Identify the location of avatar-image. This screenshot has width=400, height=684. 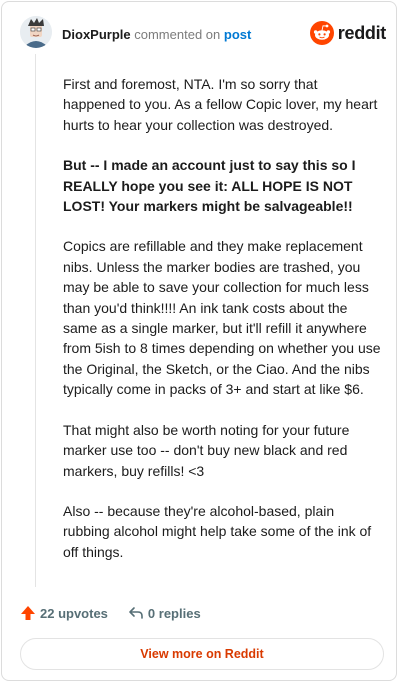
(36, 32).